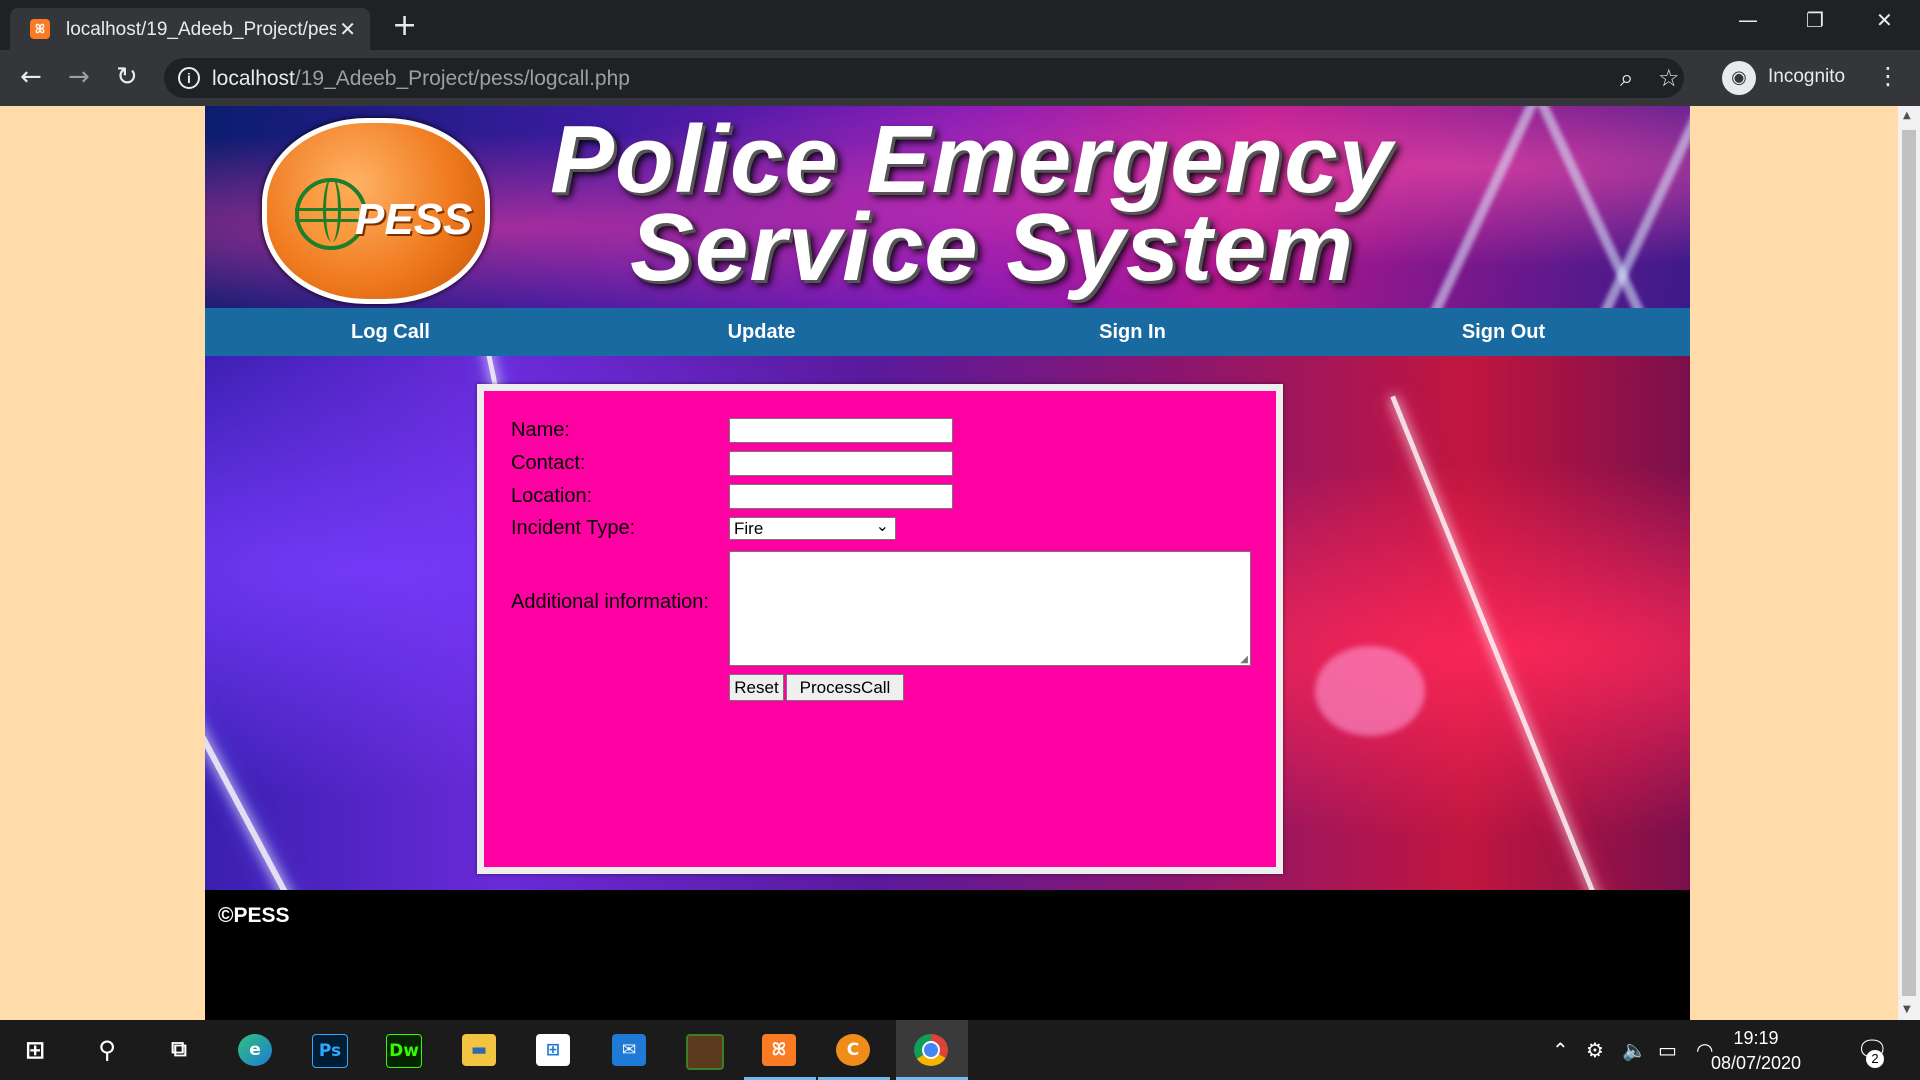 The image size is (1920, 1080). I want to click on dreamweaver-icon: Dw, so click(404, 1051).